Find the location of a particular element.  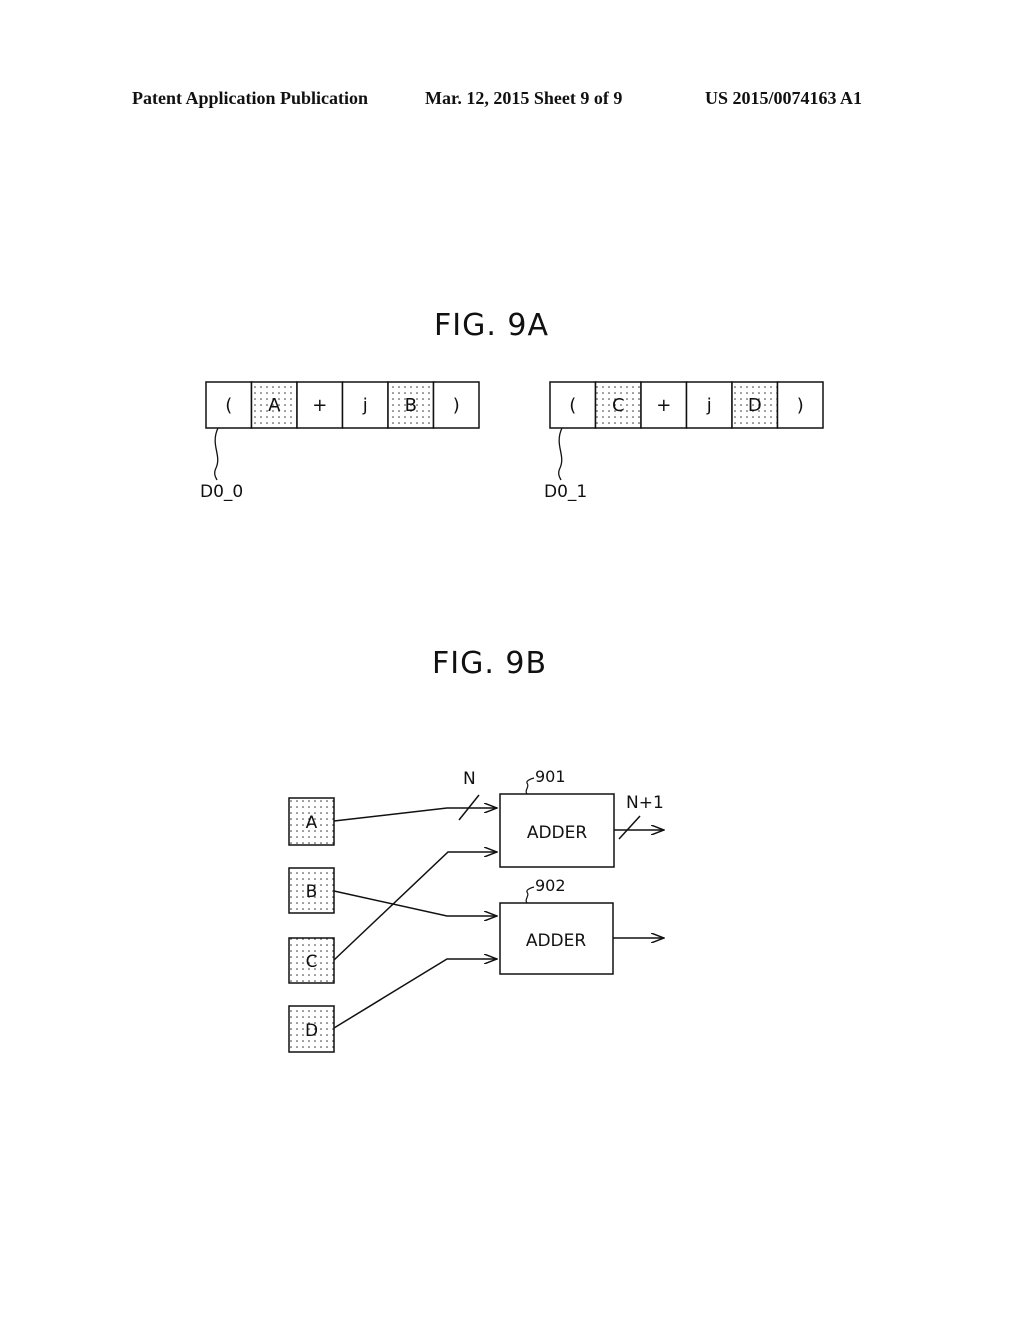

input-a-label: A is located at coordinates (312, 823).